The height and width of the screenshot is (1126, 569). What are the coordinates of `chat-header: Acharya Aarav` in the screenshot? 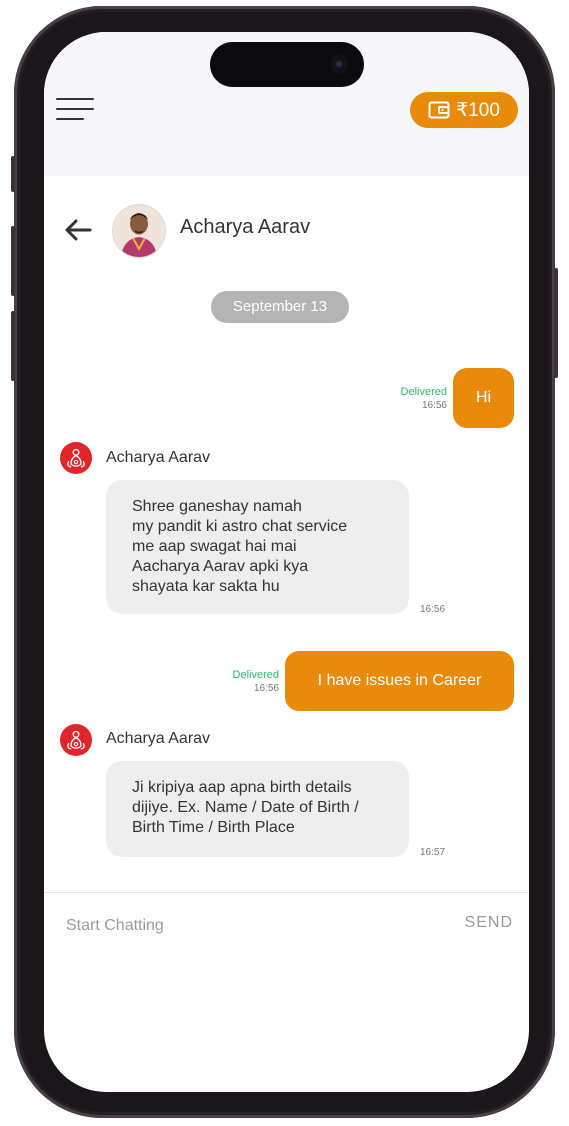 It's located at (286, 231).